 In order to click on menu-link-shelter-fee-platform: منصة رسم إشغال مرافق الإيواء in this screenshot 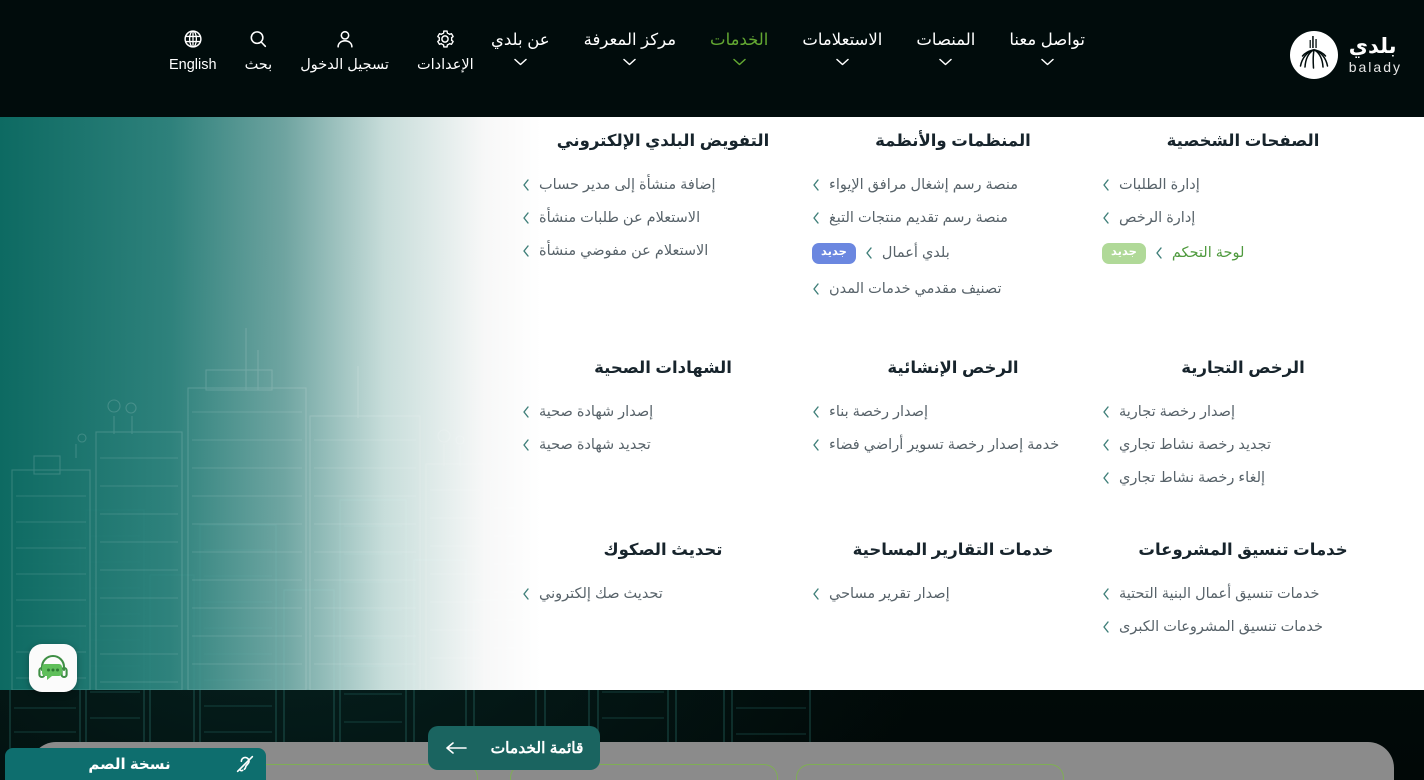, I will do `click(953, 185)`.